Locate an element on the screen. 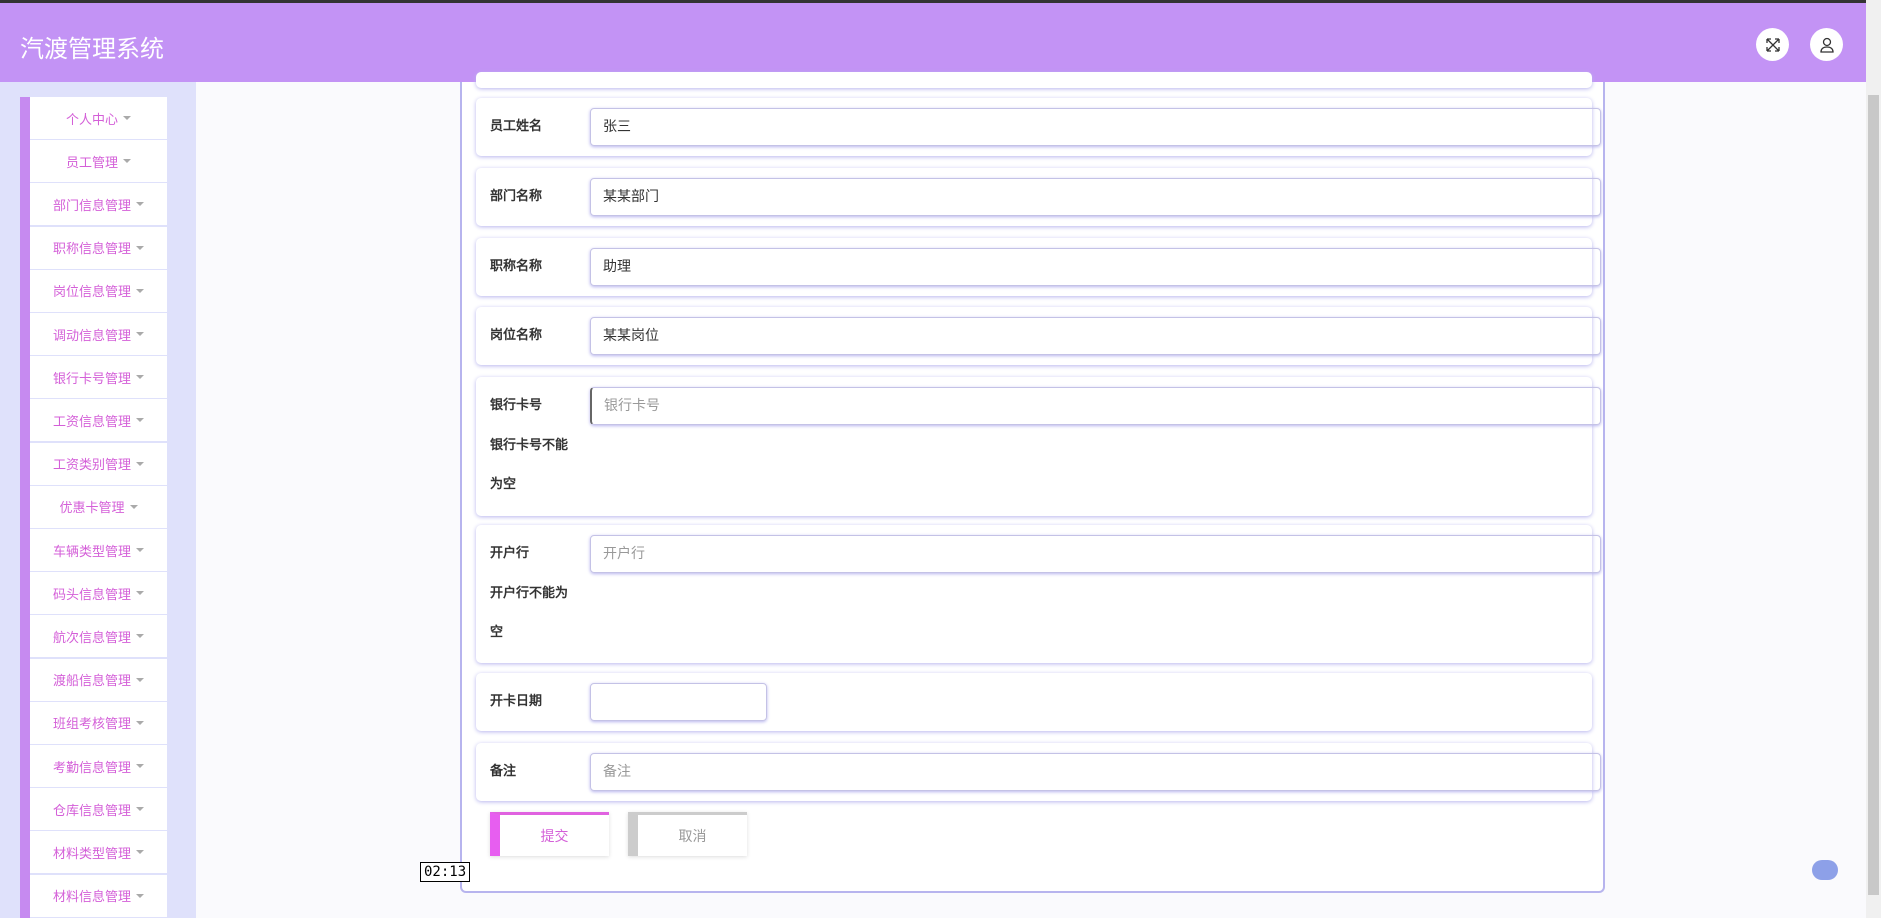 Image resolution: width=1881 pixels, height=918 pixels. sidebar-item-label: 银行卡号管理 is located at coordinates (91, 379).